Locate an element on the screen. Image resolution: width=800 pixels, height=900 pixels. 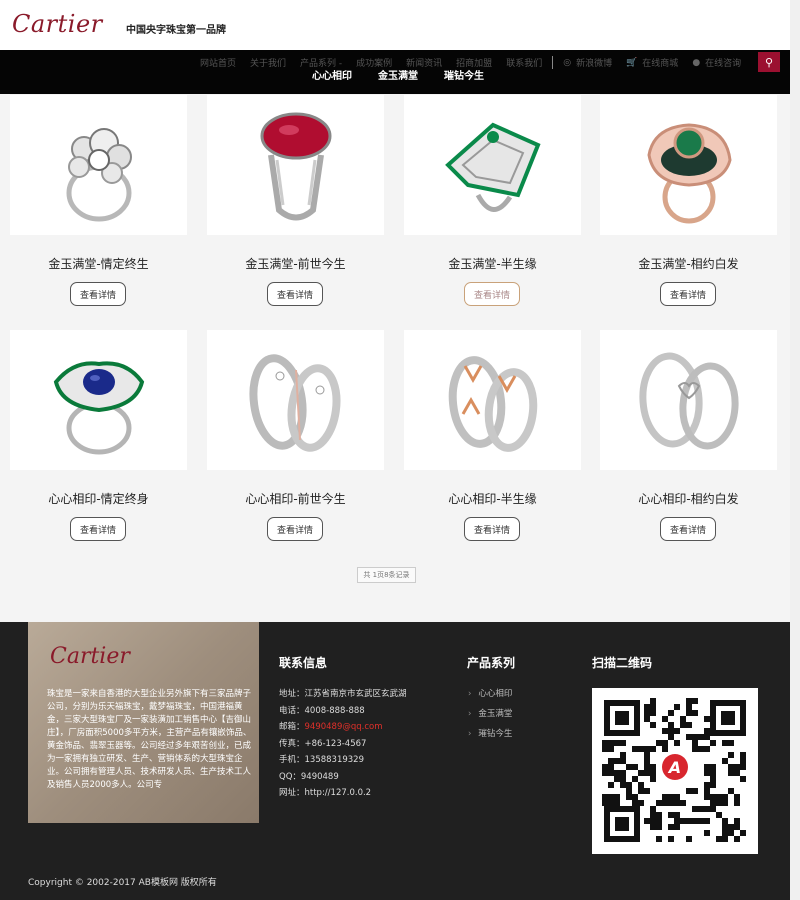
products-title: 产品系列 is located at coordinates (491, 663).